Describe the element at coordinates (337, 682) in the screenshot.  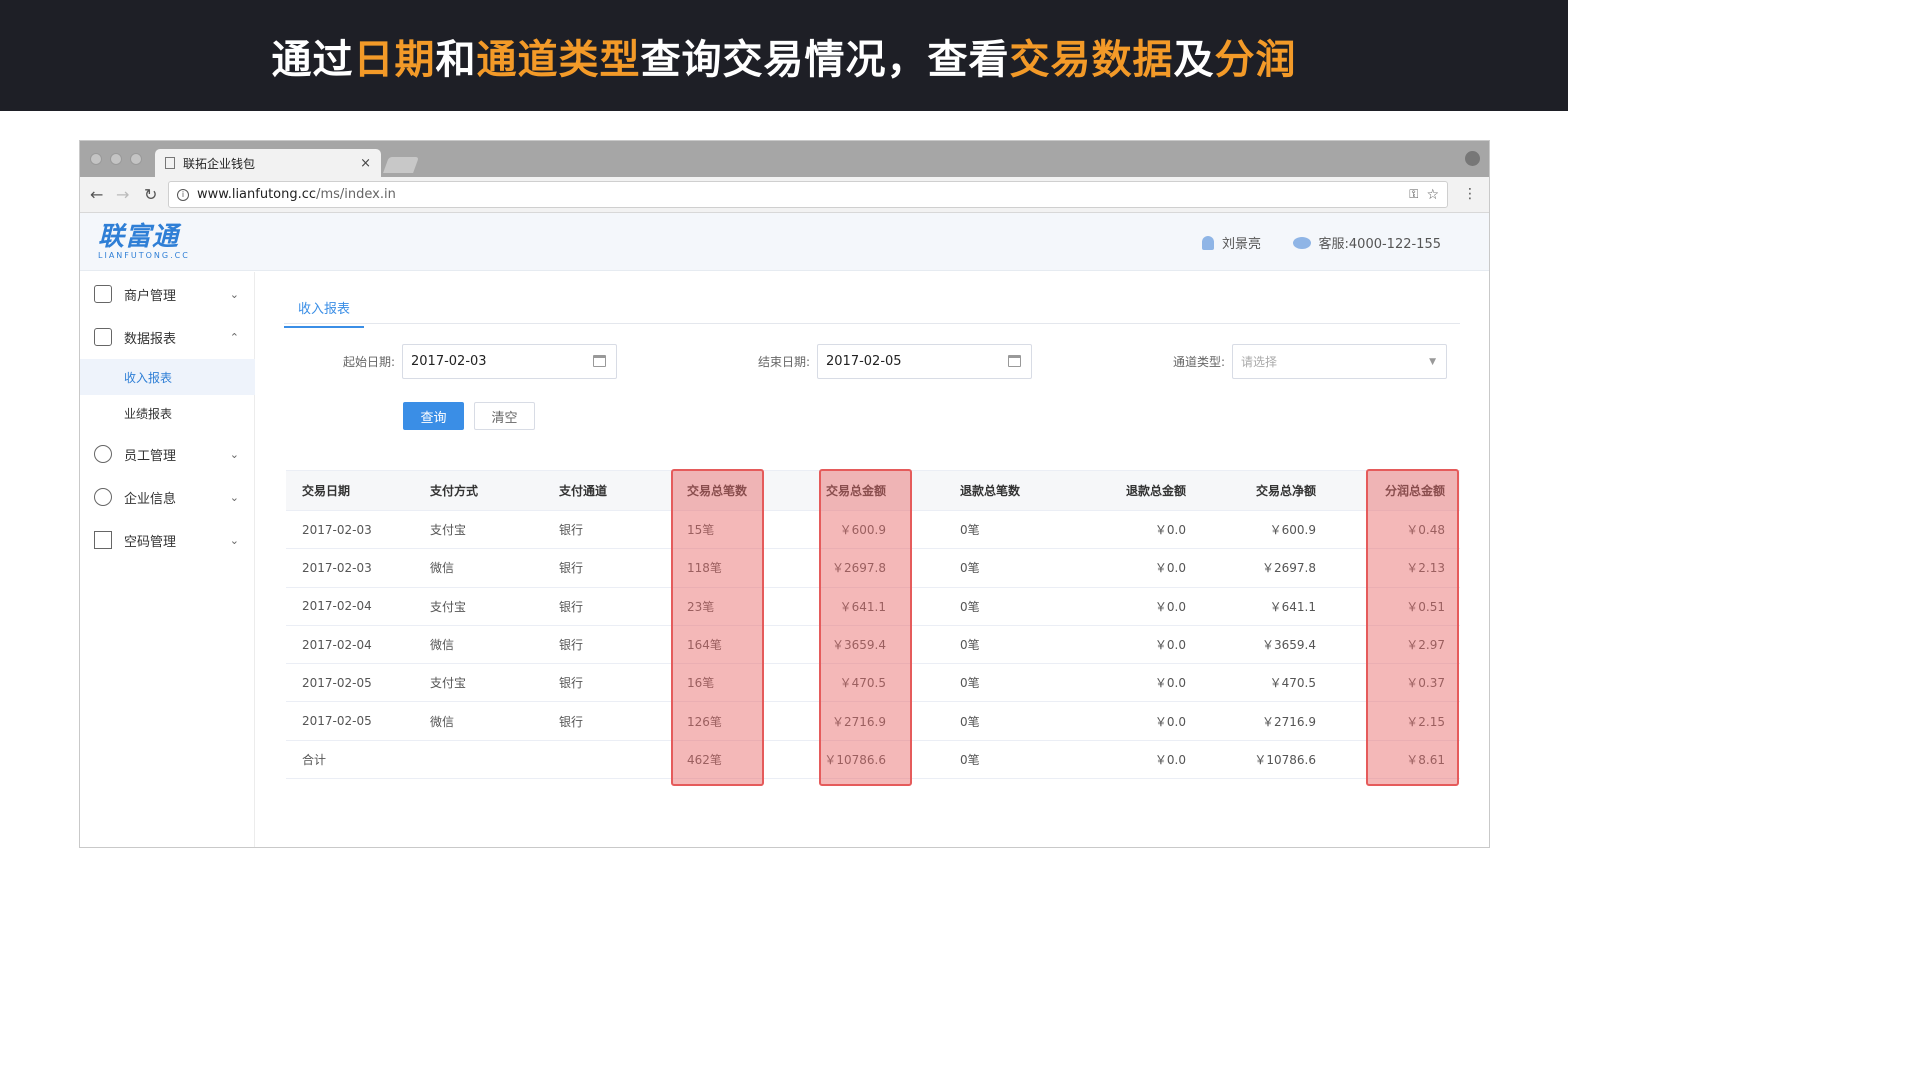
I see `cell-col-date: 2017-02-05` at that location.